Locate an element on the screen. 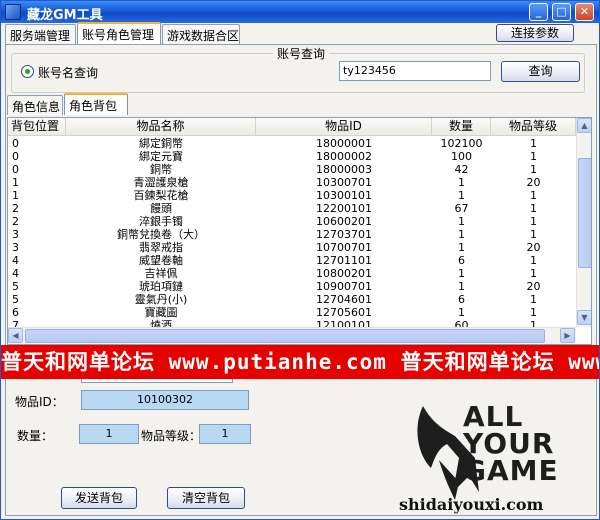  column-header: 物品等级 is located at coordinates (533, 127).